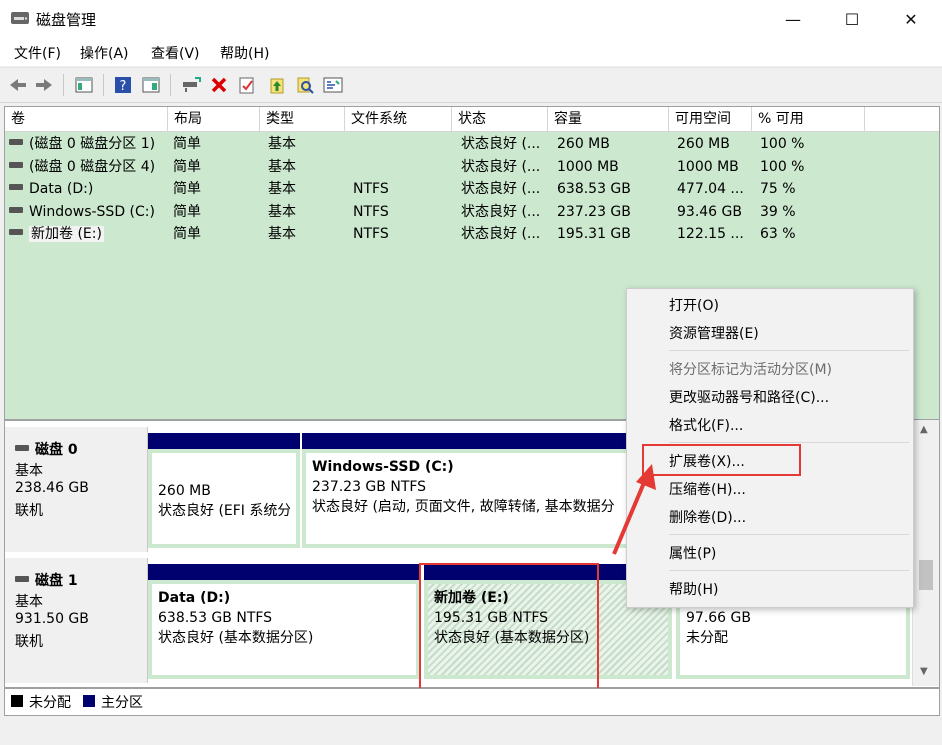  I want to click on disk-name: 磁盘 1, so click(56, 581).